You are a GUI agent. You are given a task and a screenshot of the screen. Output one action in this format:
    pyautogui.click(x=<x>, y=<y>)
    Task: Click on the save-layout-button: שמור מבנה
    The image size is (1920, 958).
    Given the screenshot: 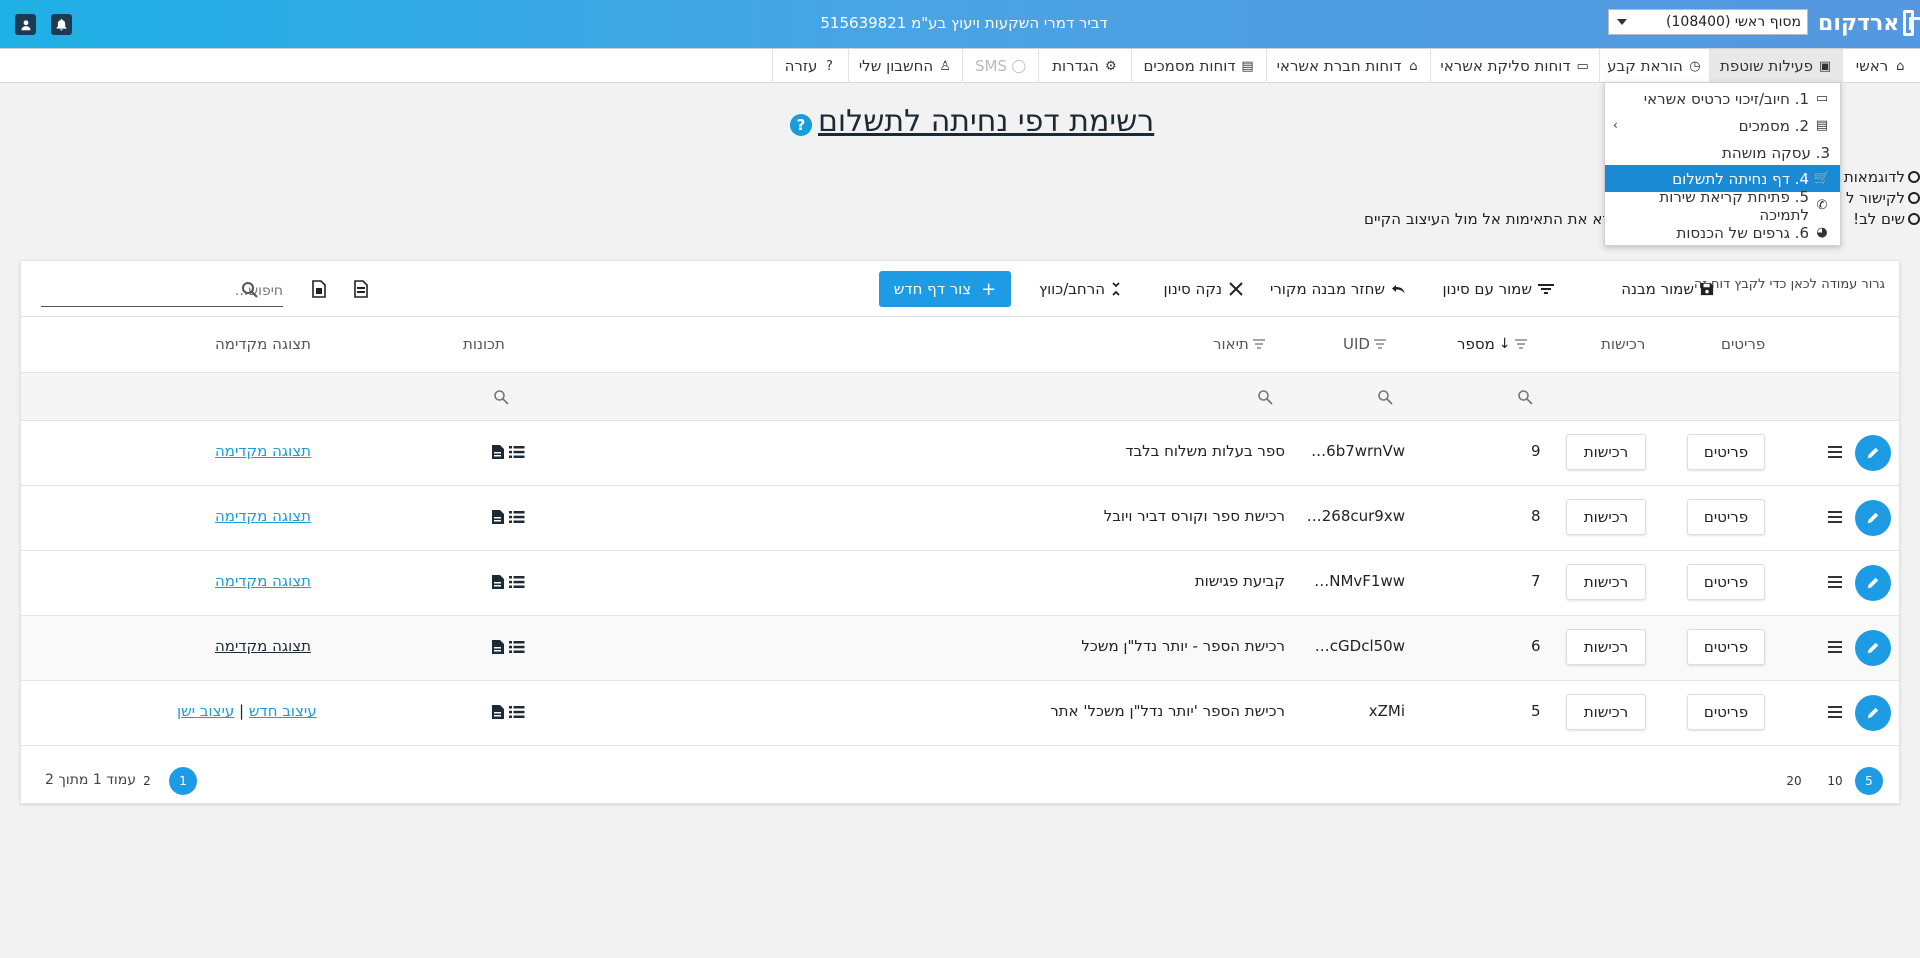 What is the action you would take?
    pyautogui.click(x=1667, y=289)
    